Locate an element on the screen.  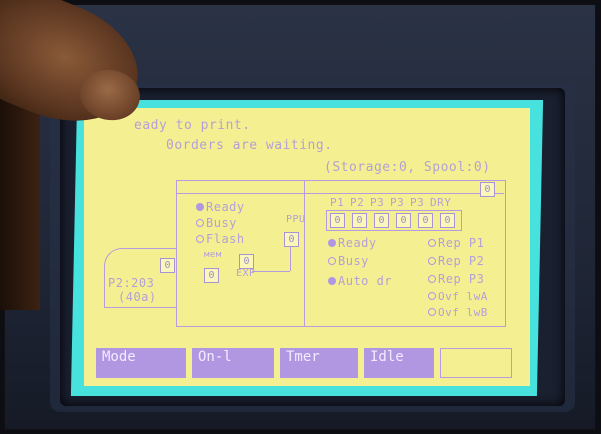
status-ovfl-a: Ovf lwA is located at coordinates (458, 296).